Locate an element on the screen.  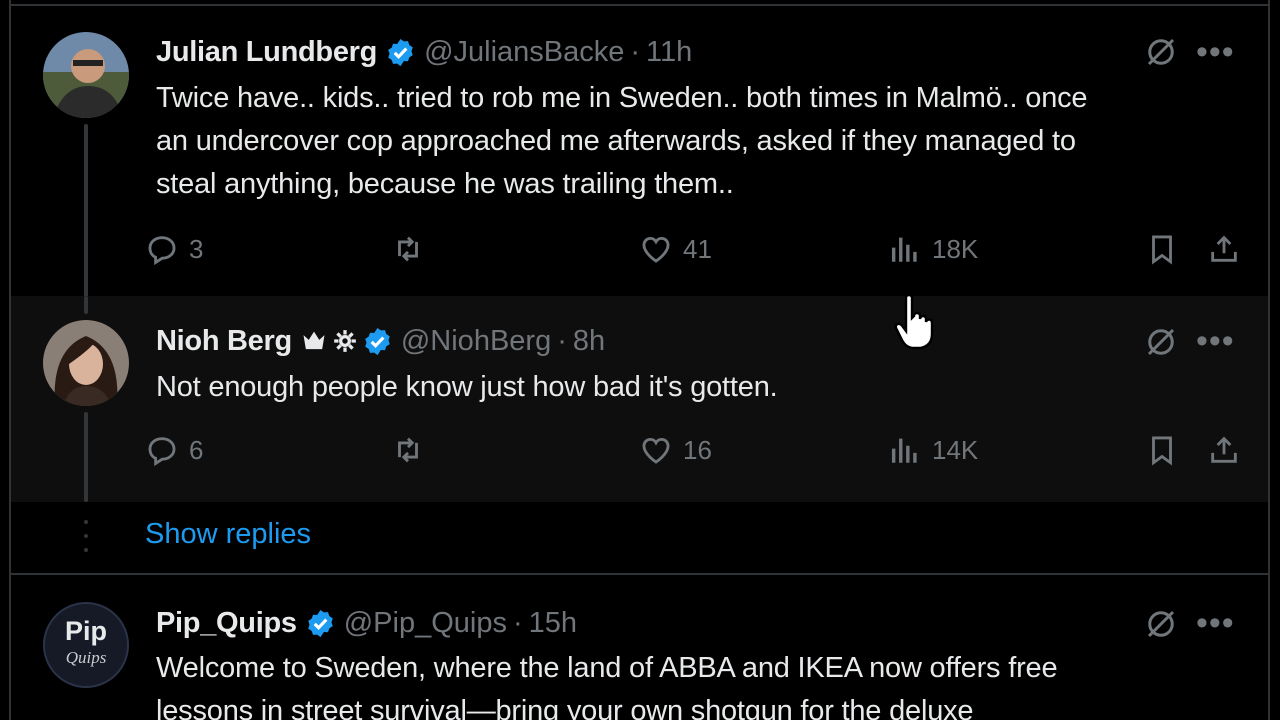
views-button: 14K is located at coordinates (933, 450).